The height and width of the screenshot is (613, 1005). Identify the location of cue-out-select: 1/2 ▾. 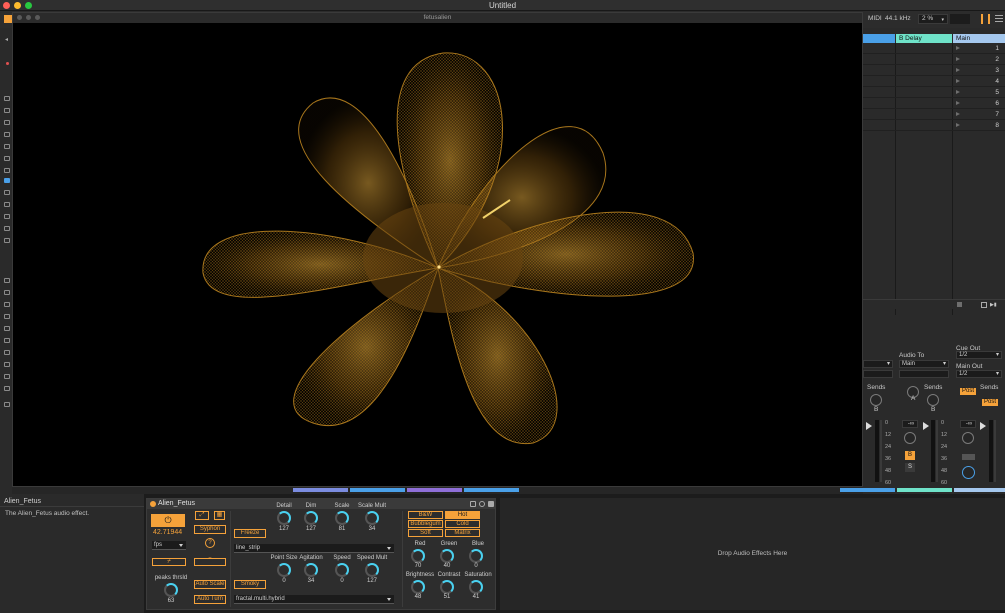
(979, 355).